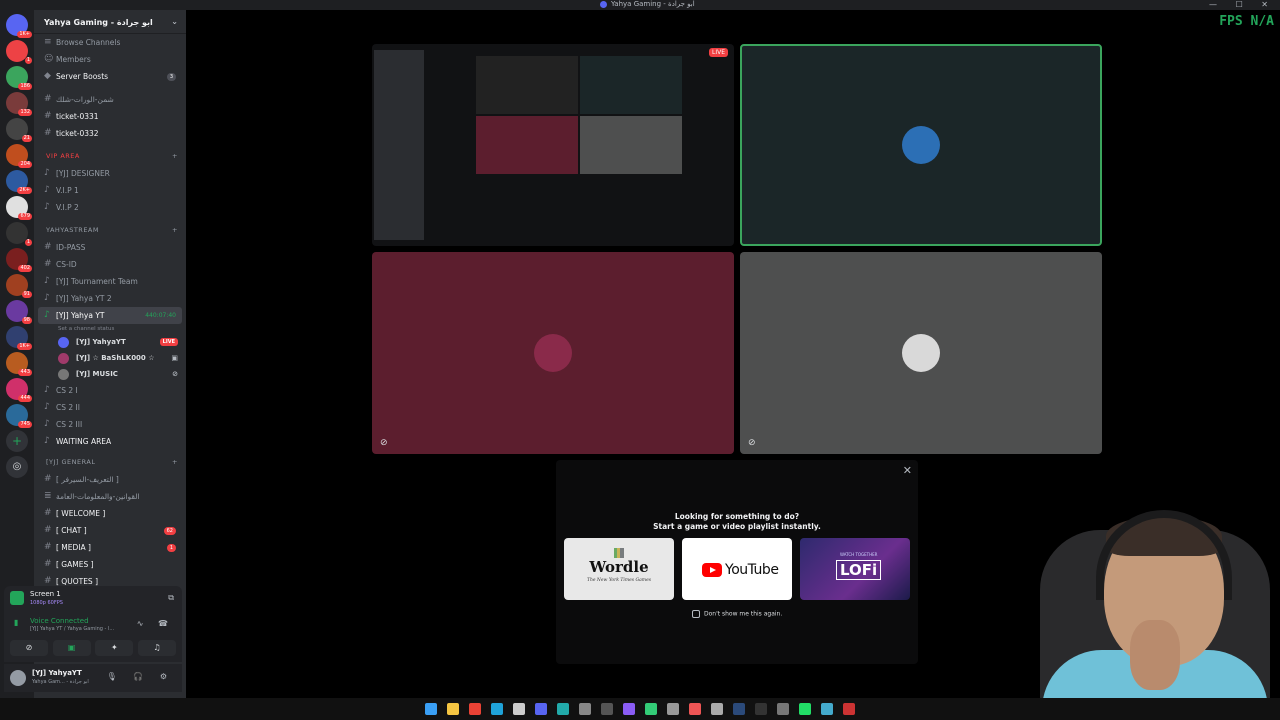 The width and height of the screenshot is (1280, 720). What do you see at coordinates (110, 358) in the screenshot?
I see `voice-user: [YJ] ☆ BaShLK000 ☆ ▣` at bounding box center [110, 358].